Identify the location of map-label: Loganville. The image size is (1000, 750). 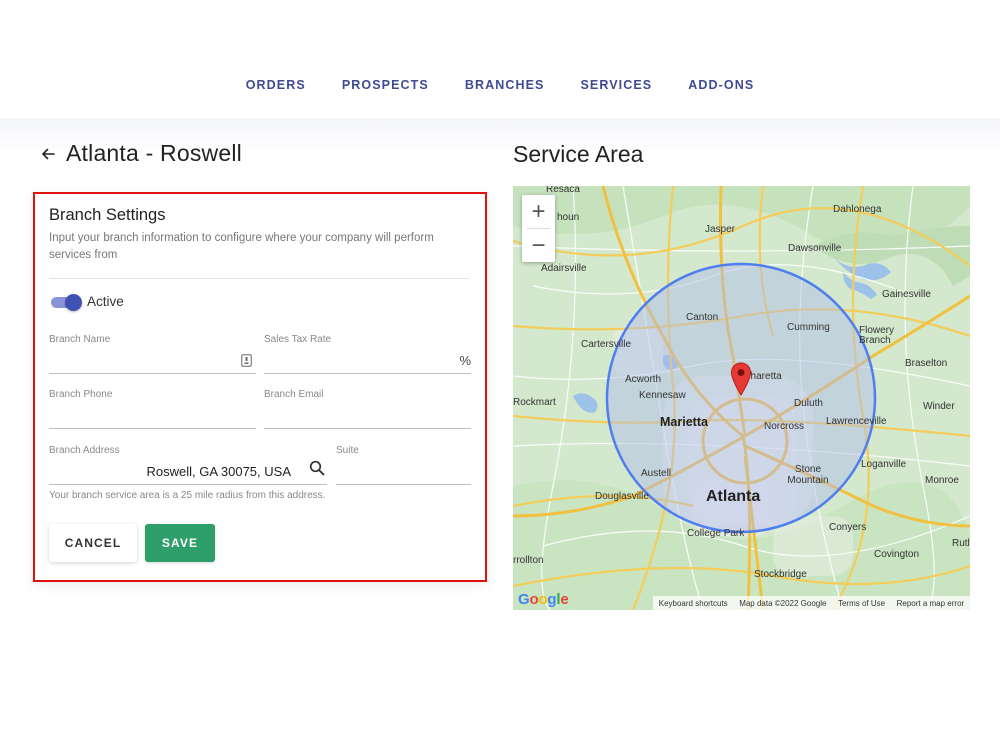
(884, 464).